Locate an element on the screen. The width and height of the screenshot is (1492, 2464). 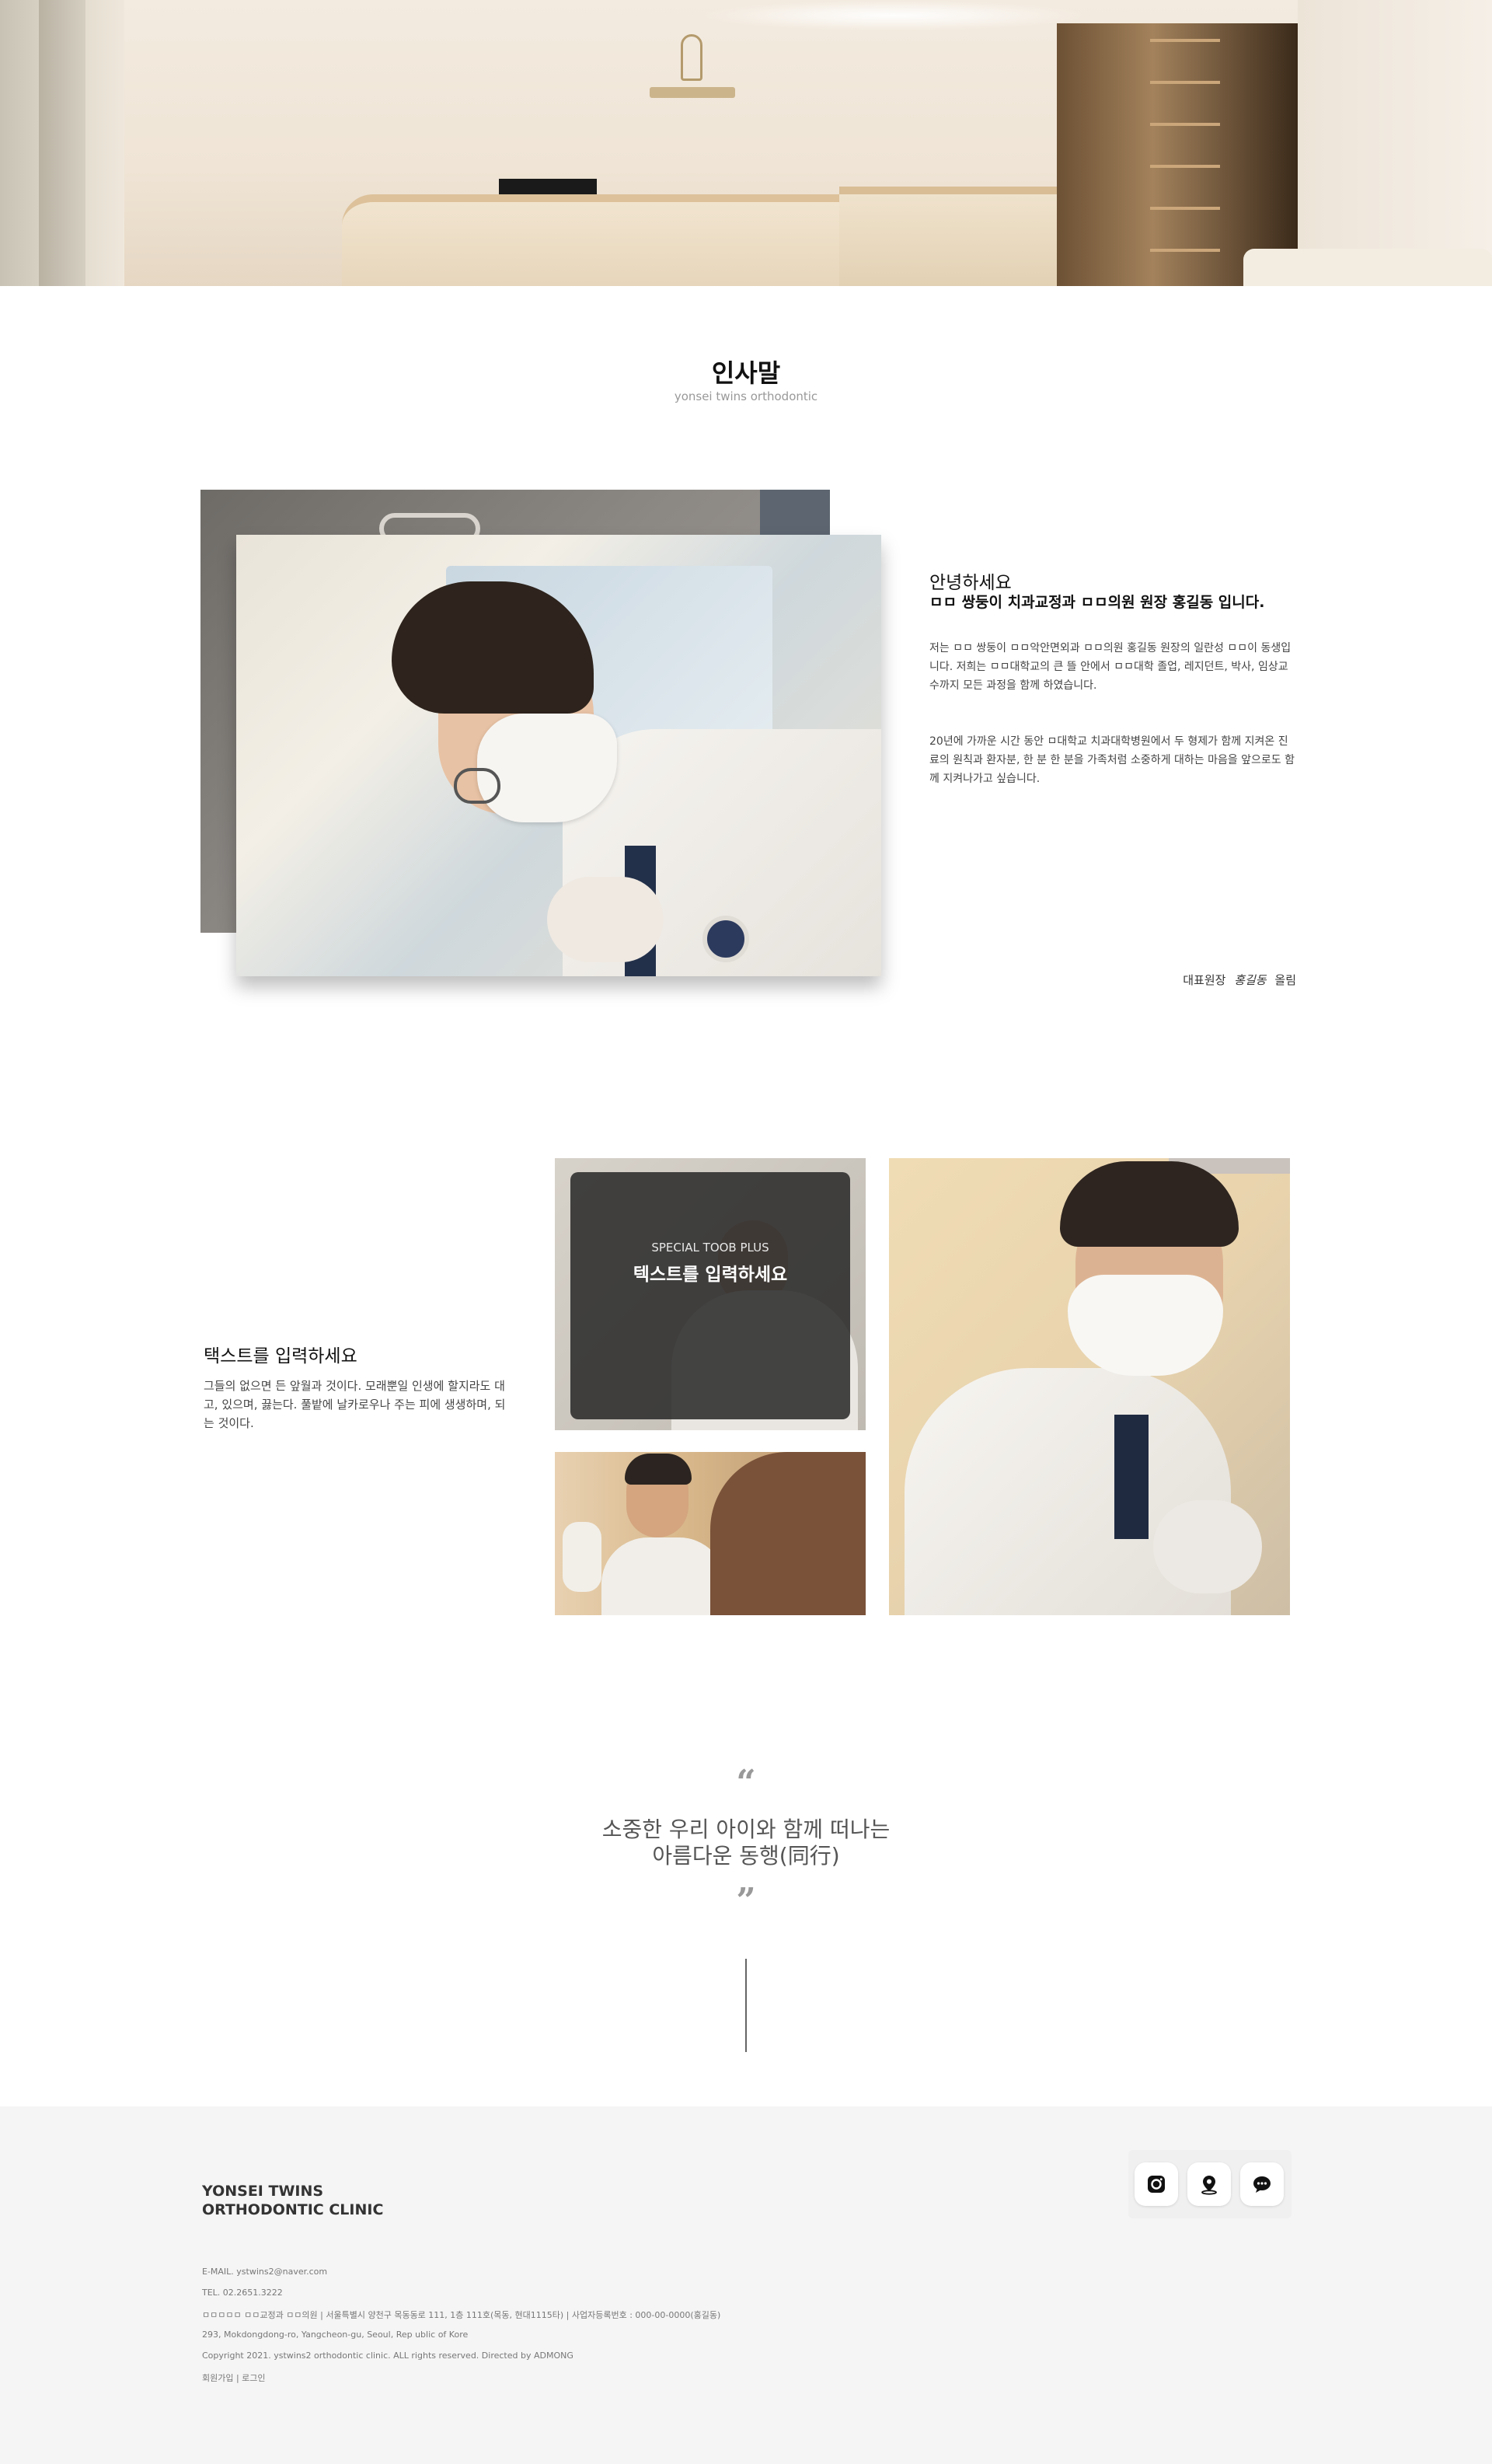
hero-pillar is located at coordinates (62, 143).